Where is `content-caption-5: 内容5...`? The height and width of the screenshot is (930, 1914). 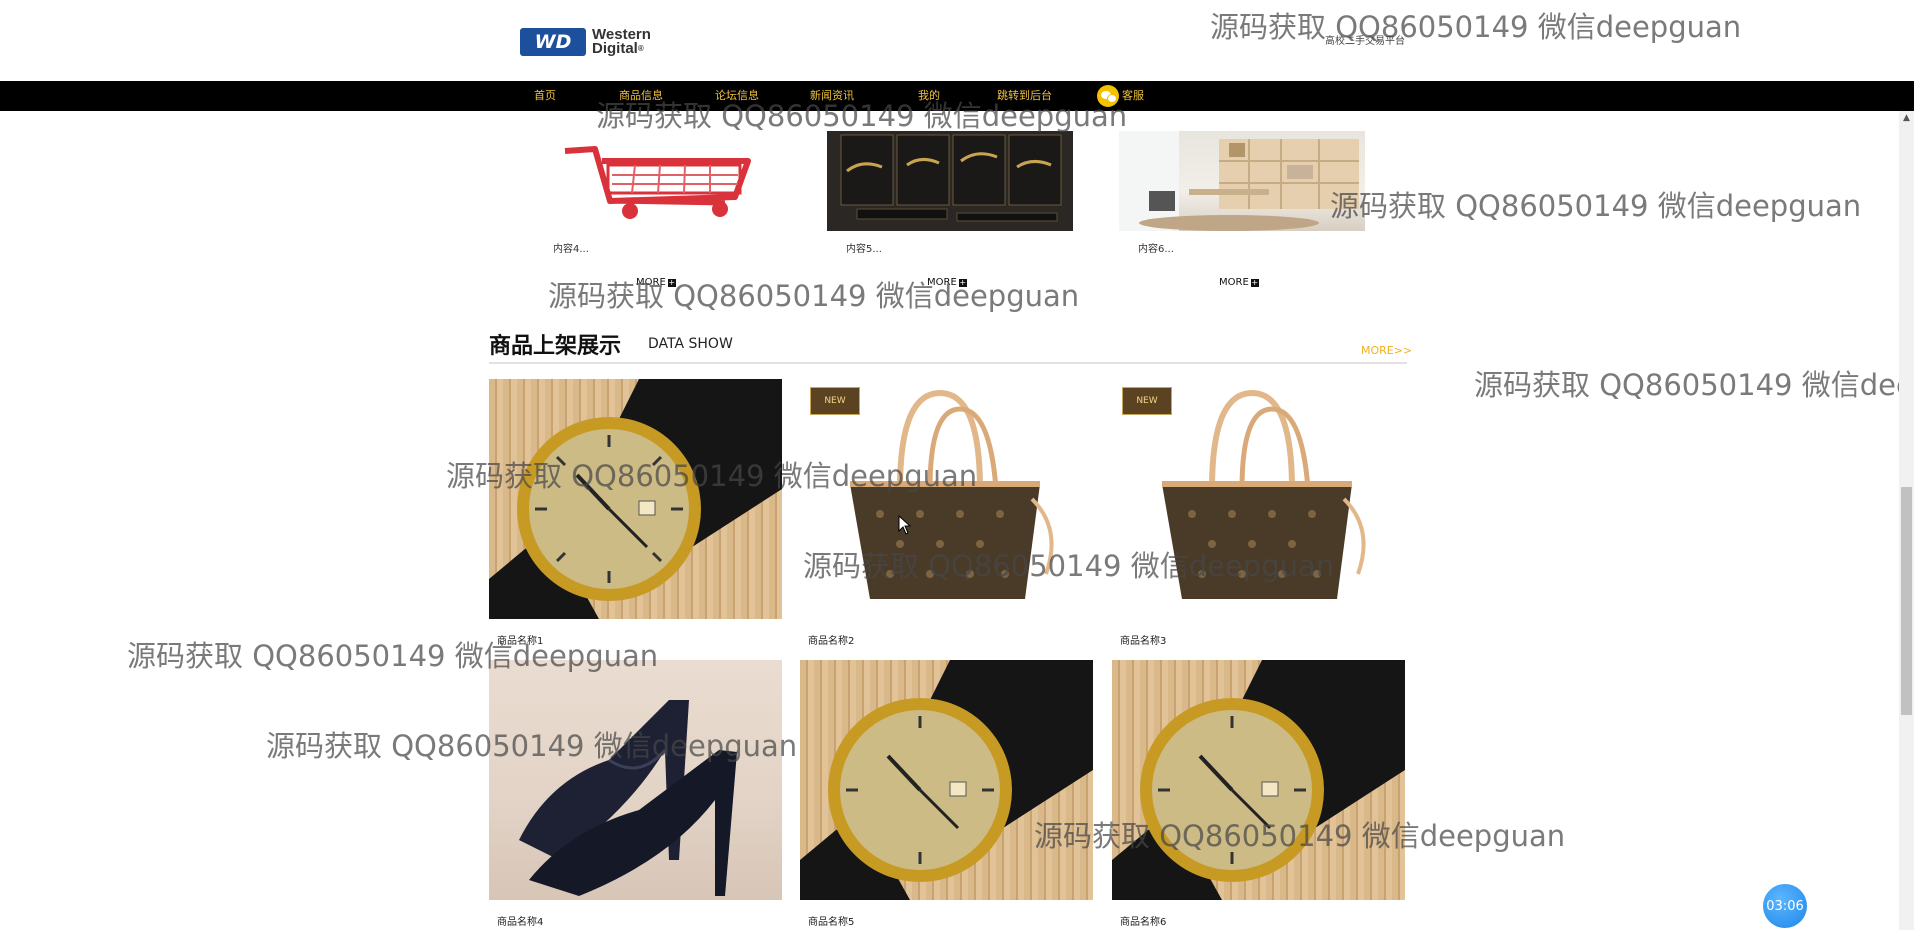 content-caption-5: 内容5... is located at coordinates (864, 247).